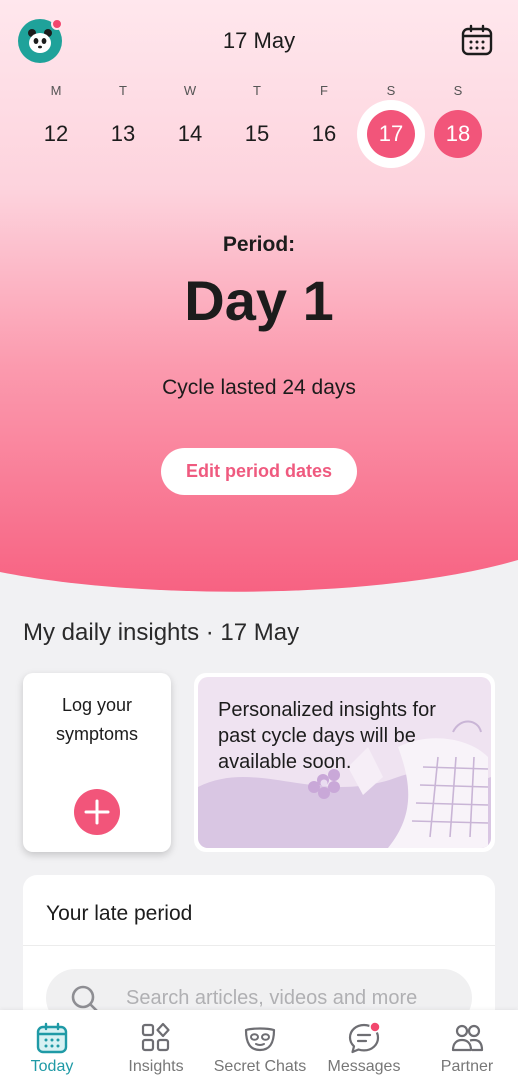  I want to click on calendar-today-icon, so click(52, 1038).